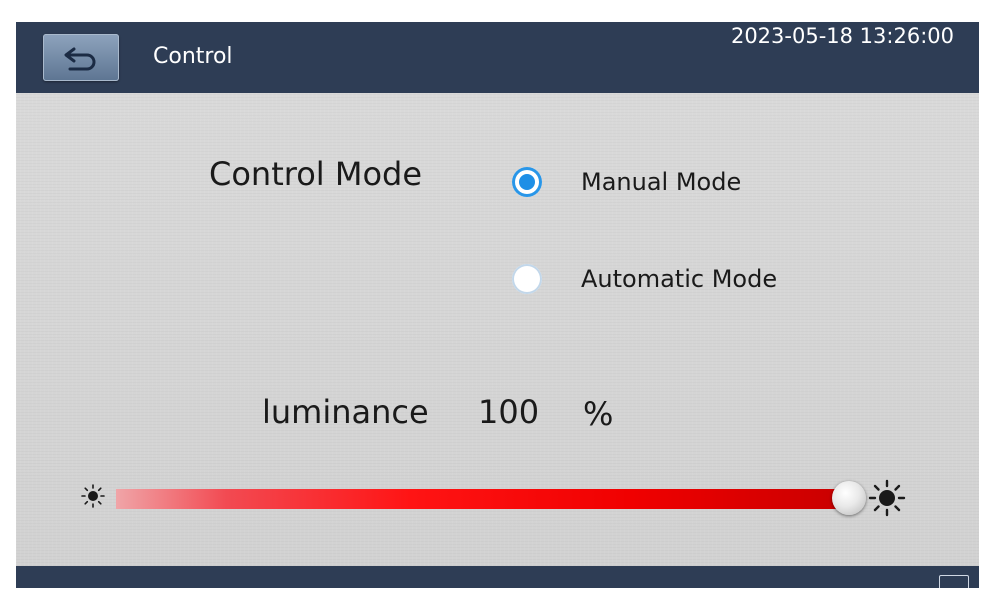 The image size is (986, 590). What do you see at coordinates (661, 182) in the screenshot?
I see `manual-mode-label: Manual Mode` at bounding box center [661, 182].